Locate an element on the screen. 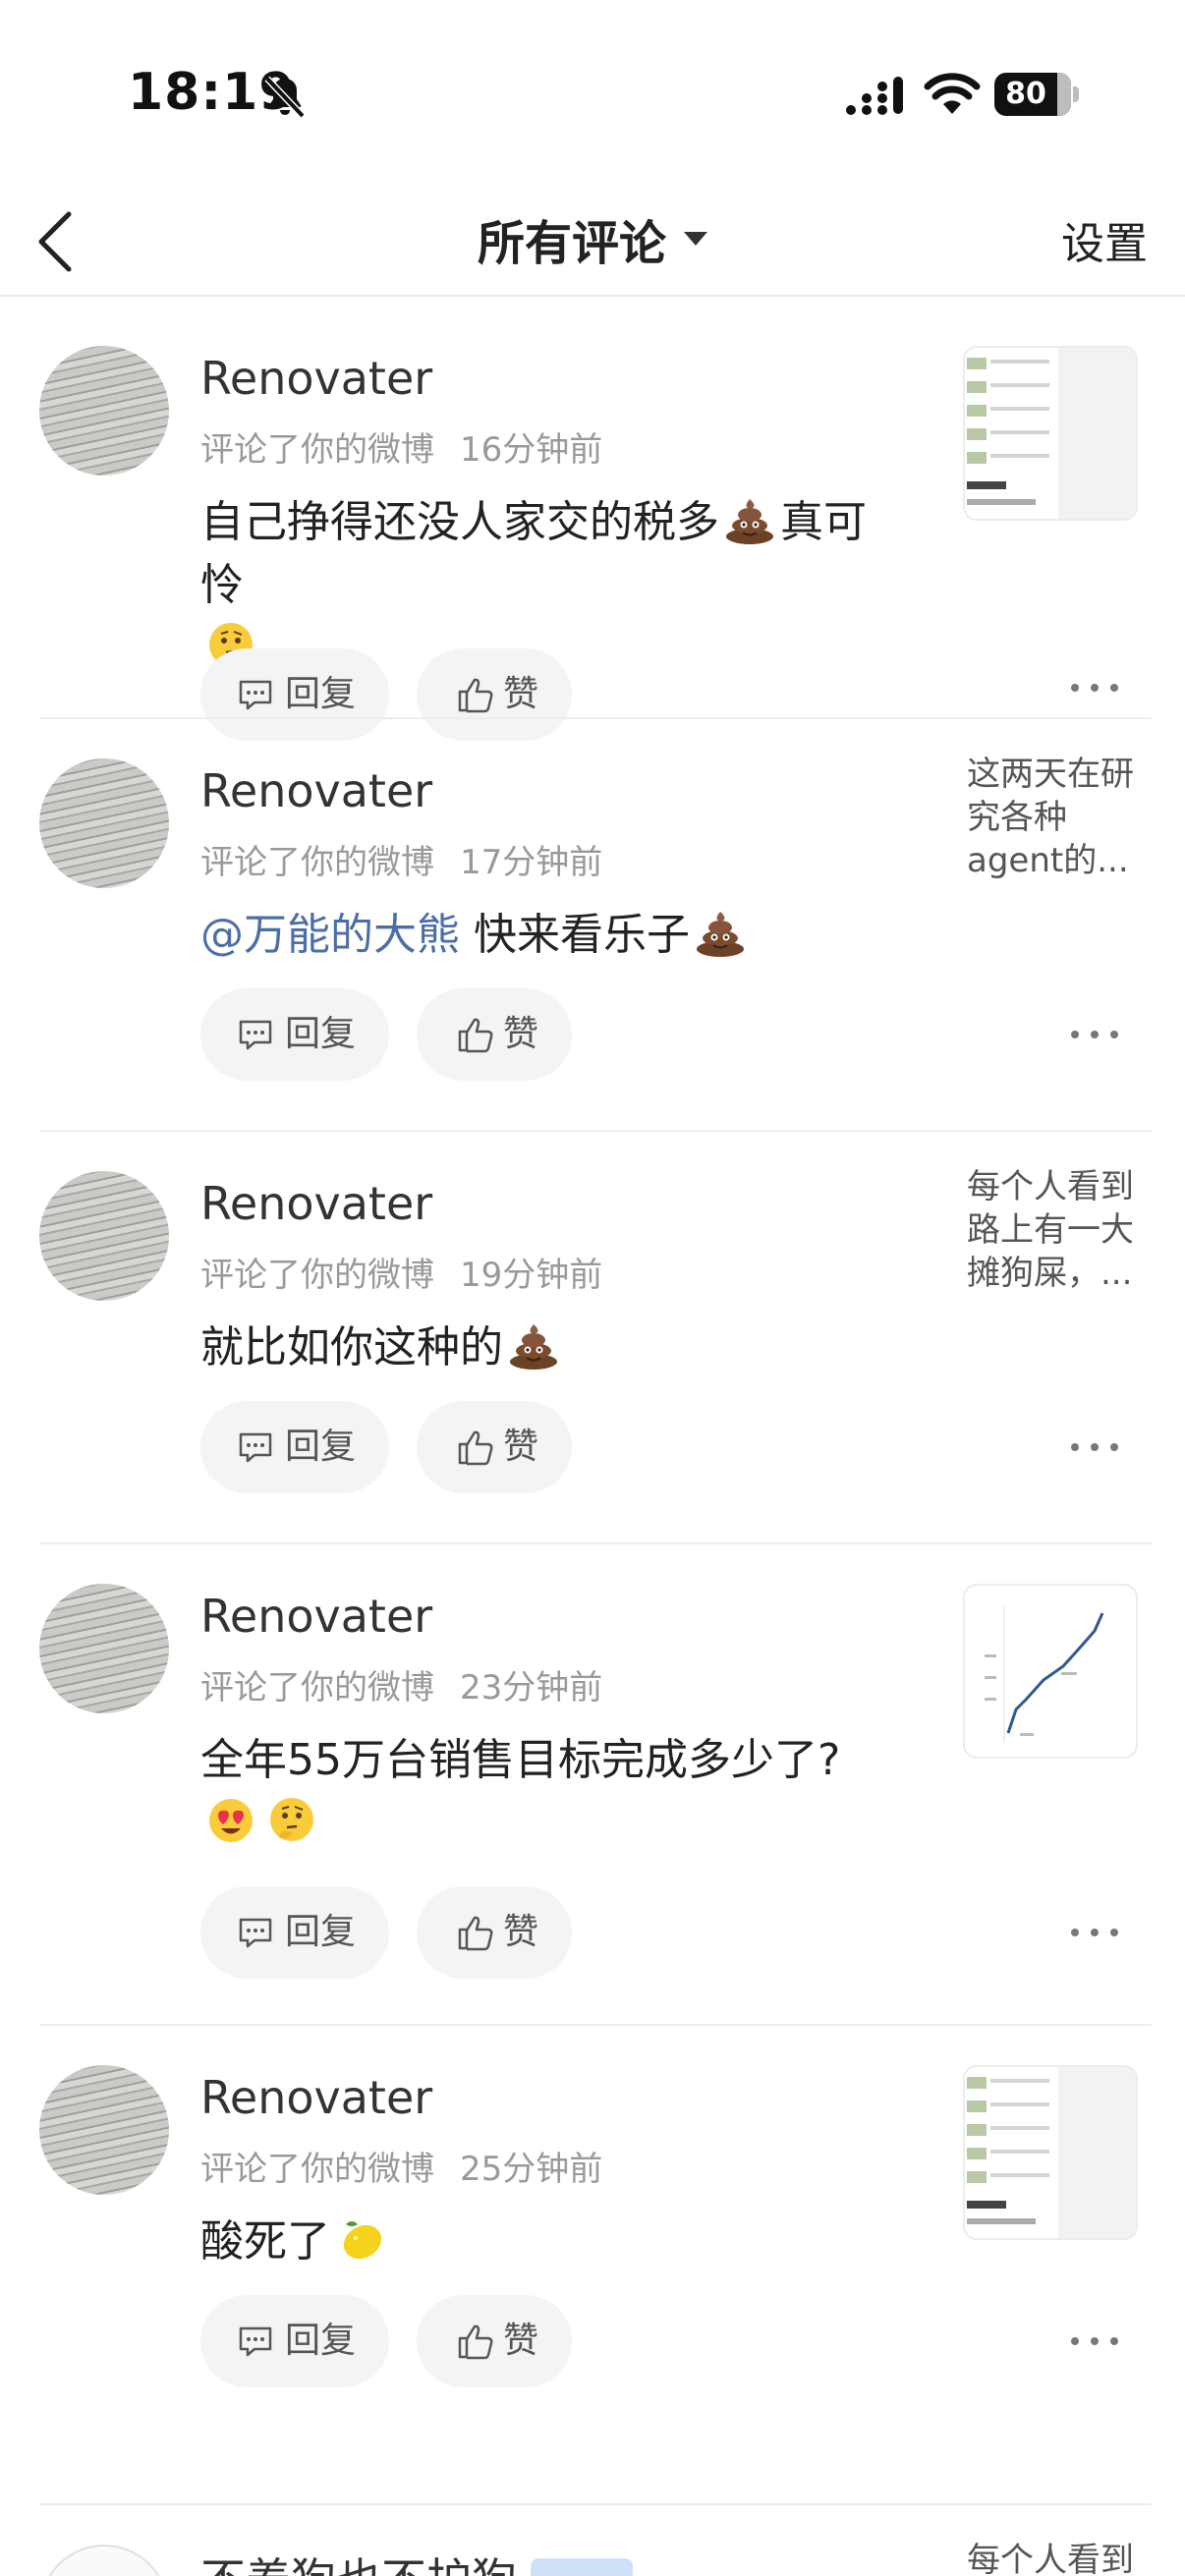 This screenshot has height=2576, width=1185. heart-eyes-emoji is located at coordinates (231, 1820).